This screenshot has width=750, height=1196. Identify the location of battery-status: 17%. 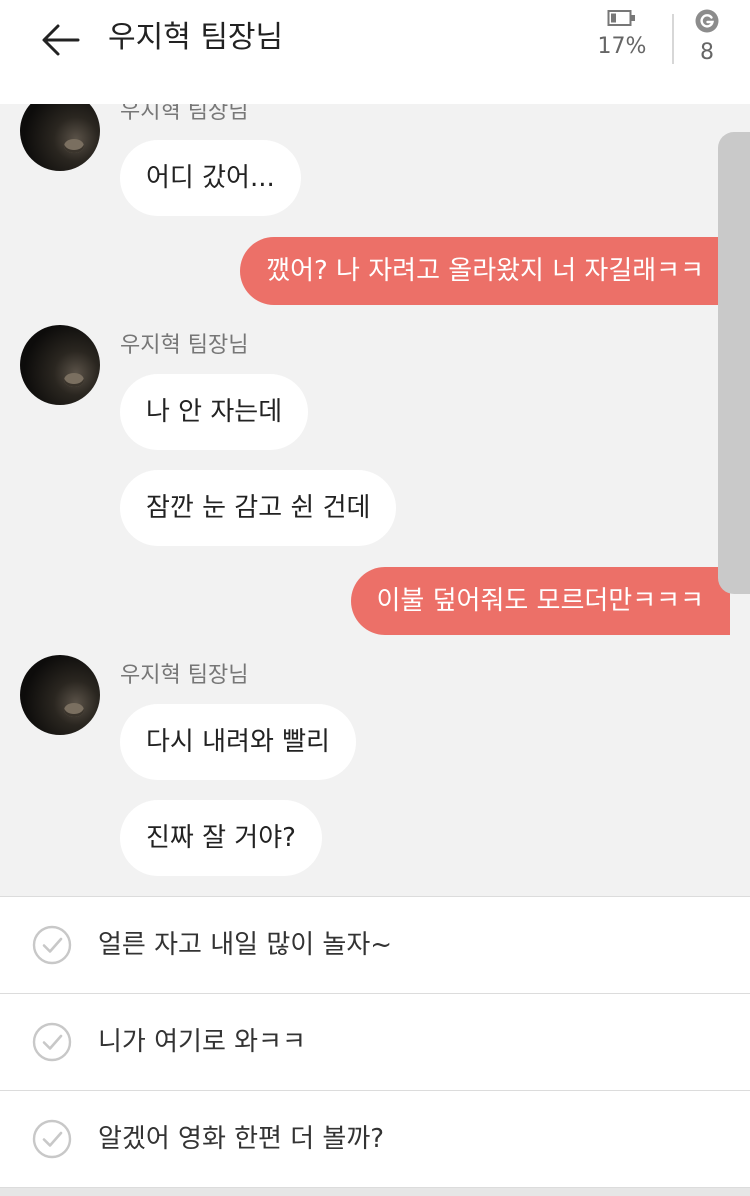
(622, 33).